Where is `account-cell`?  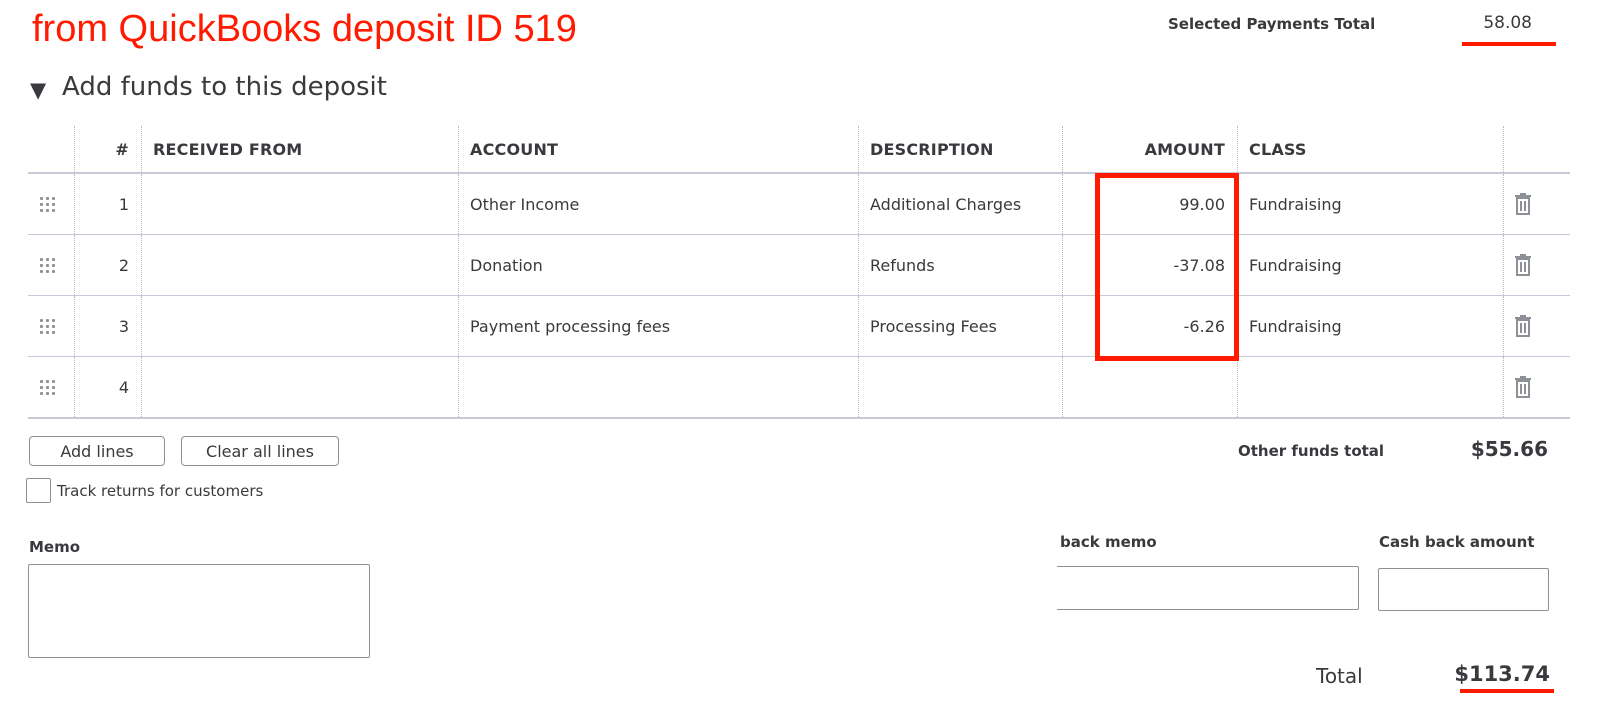 account-cell is located at coordinates (658, 387).